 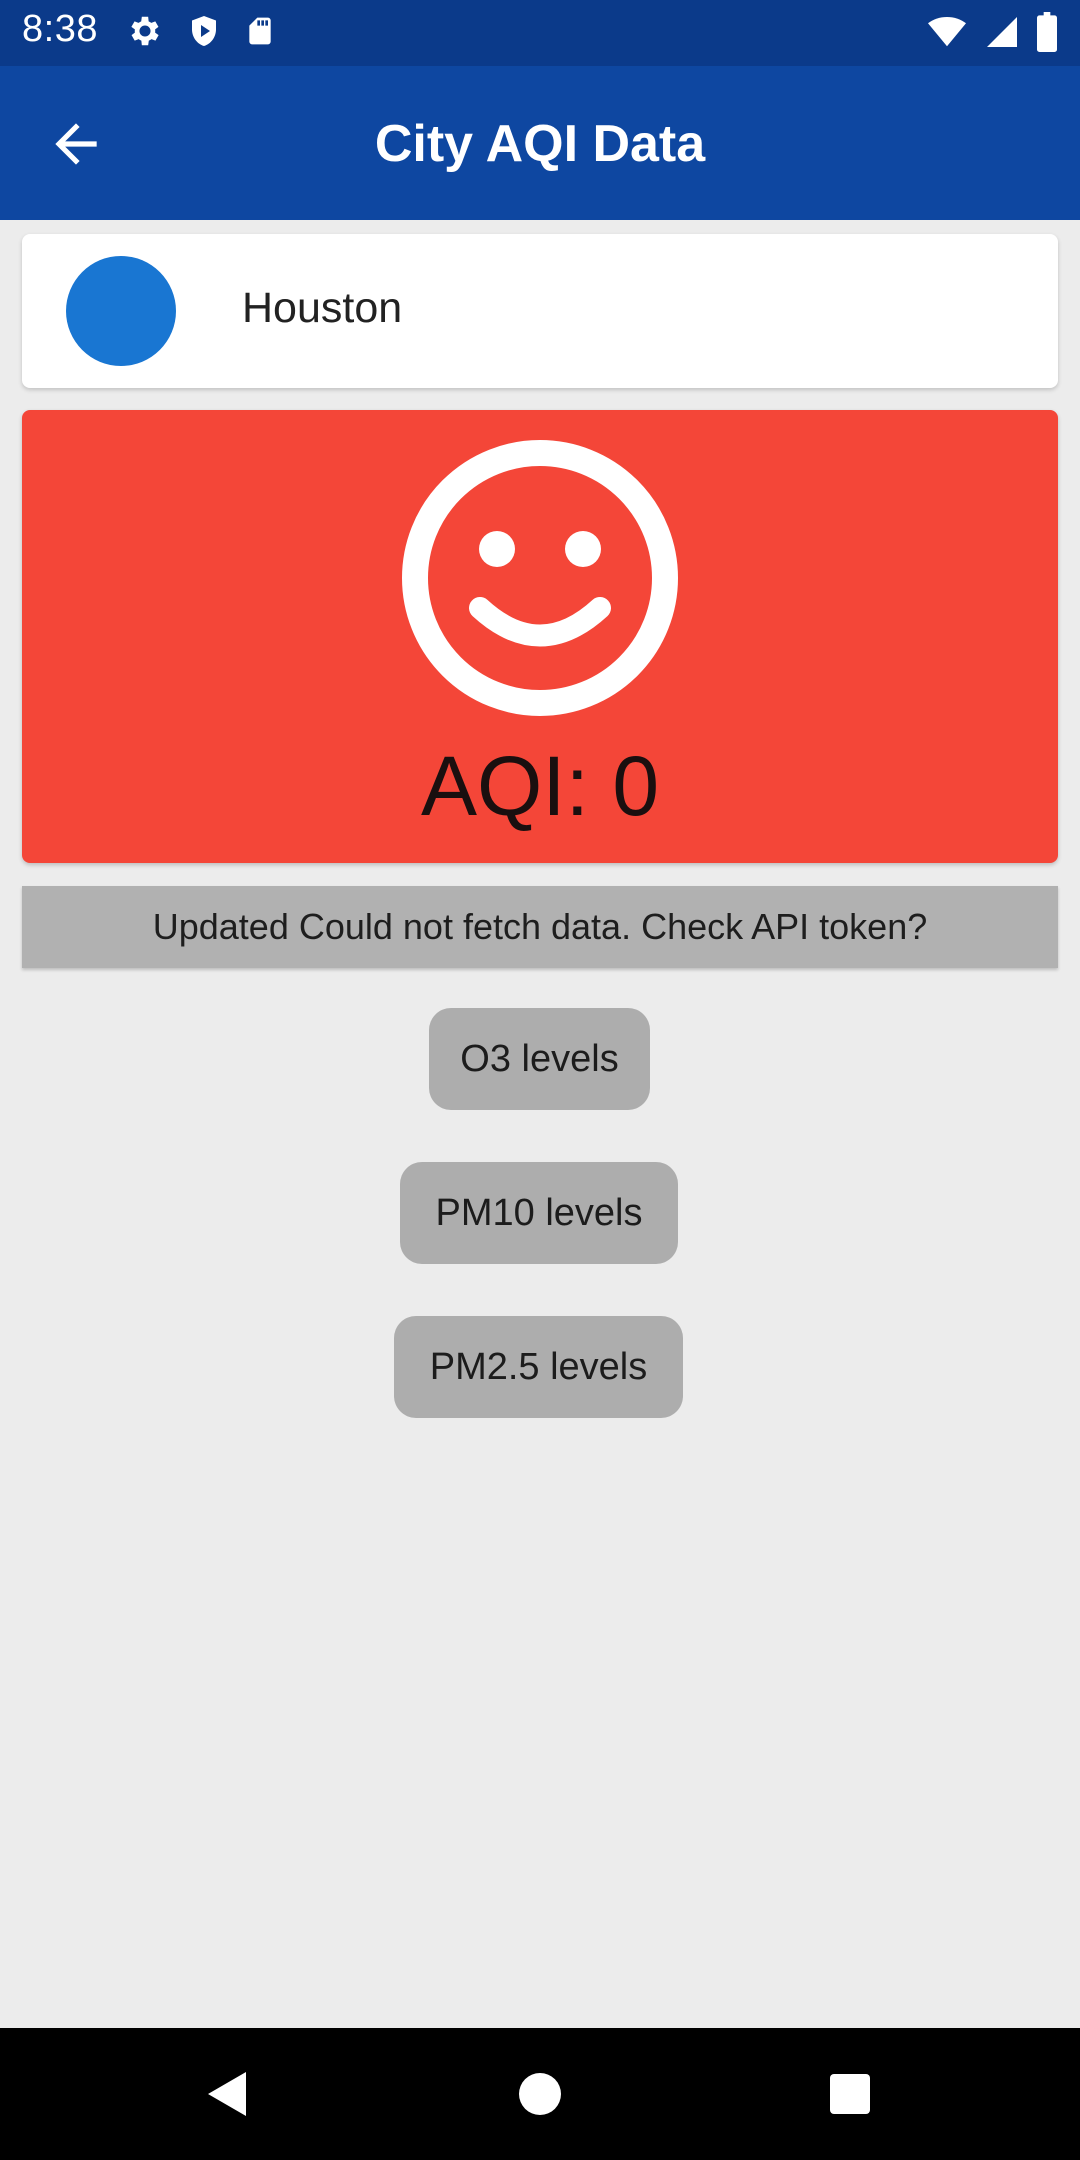 I want to click on smiley-face-icon, so click(x=540, y=578).